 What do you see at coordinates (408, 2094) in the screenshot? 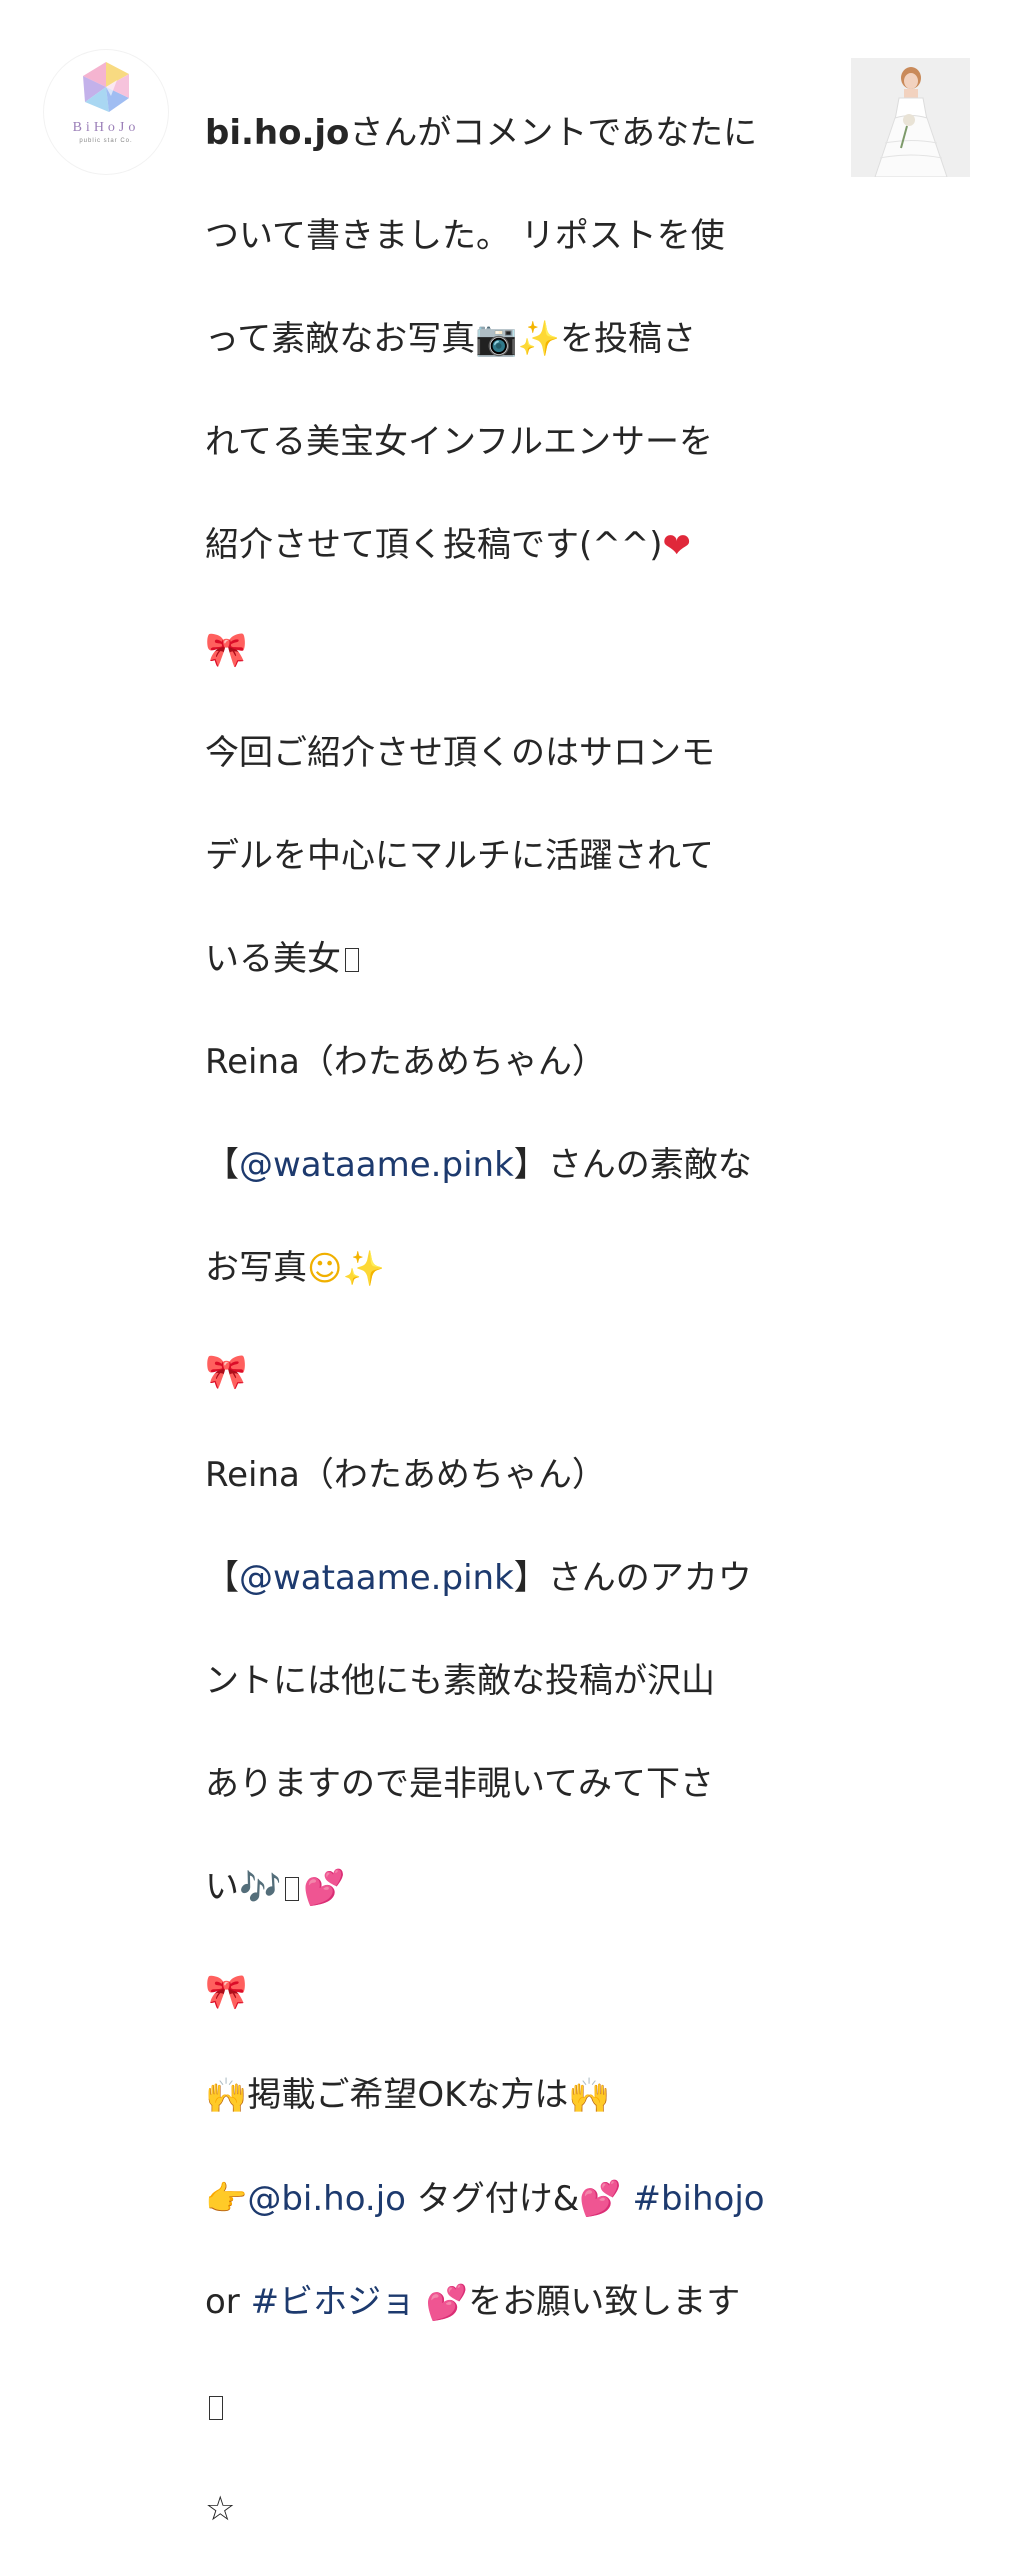
I see `comment-text: 掲載ご希望OKな方は` at bounding box center [408, 2094].